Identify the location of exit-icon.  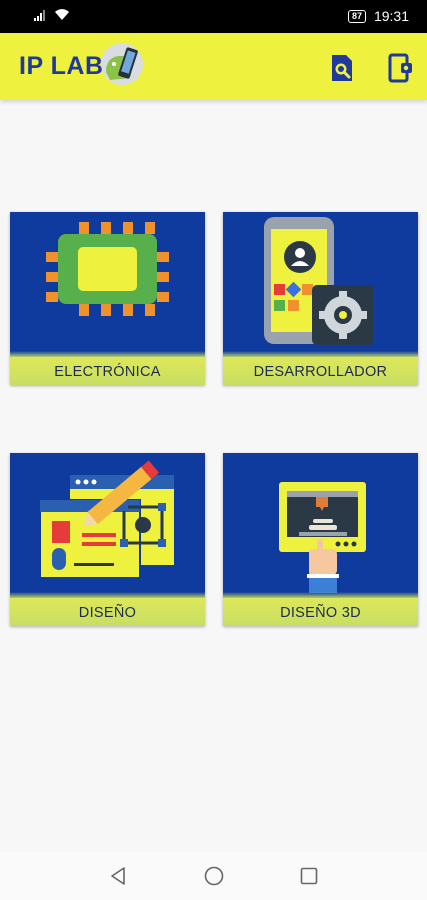
(400, 68).